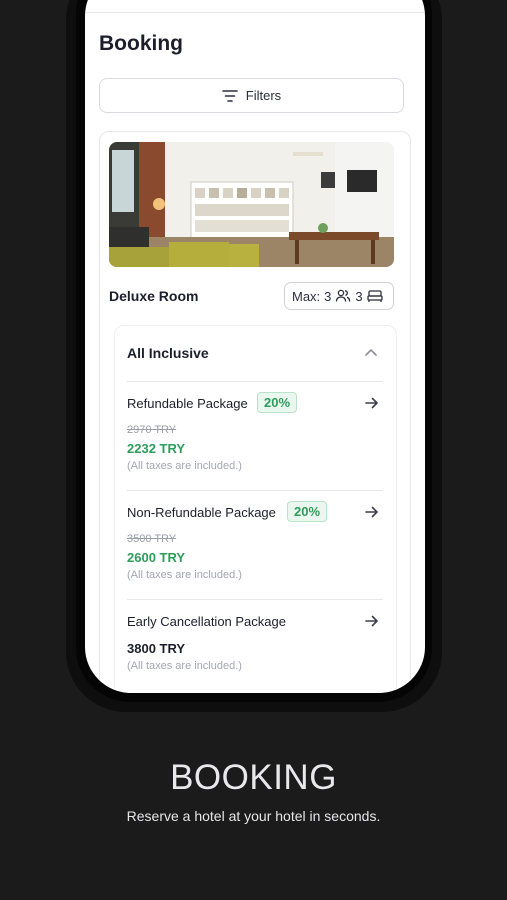  Describe the element at coordinates (206, 621) in the screenshot. I see `package-name: Early Cancellation Package` at that location.